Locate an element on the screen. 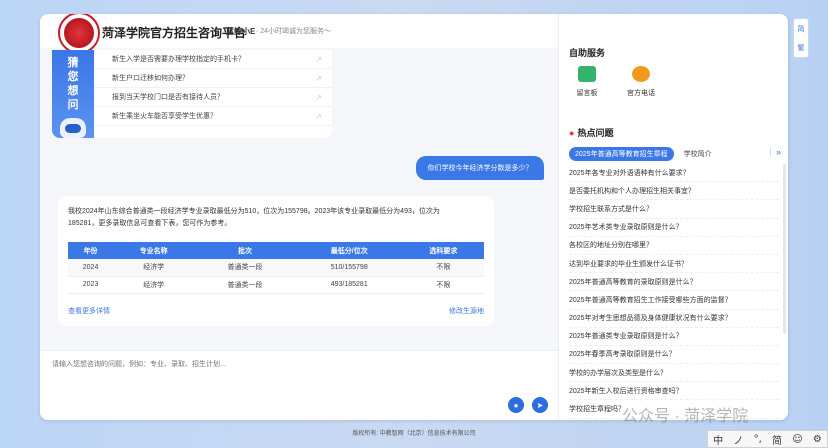 Image resolution: width=828 pixels, height=448 pixels. hot-item: 各校区的地址分别在哪里？ is located at coordinates (674, 246).